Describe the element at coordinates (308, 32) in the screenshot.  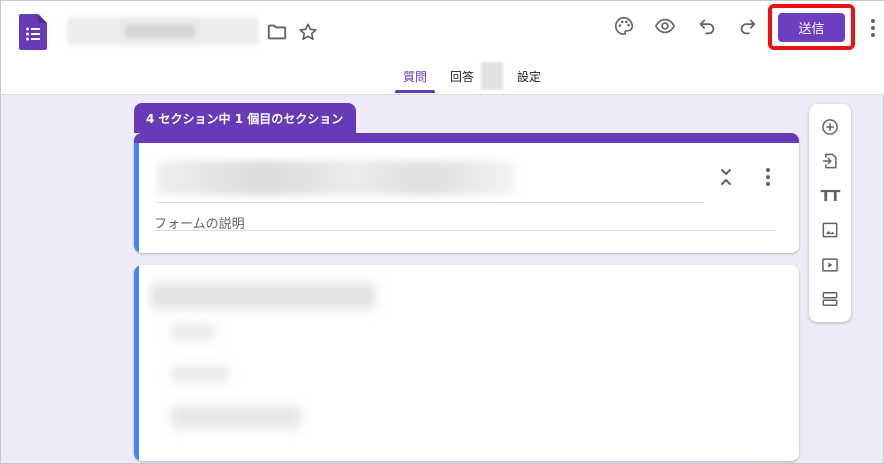
I see `star-icon` at that location.